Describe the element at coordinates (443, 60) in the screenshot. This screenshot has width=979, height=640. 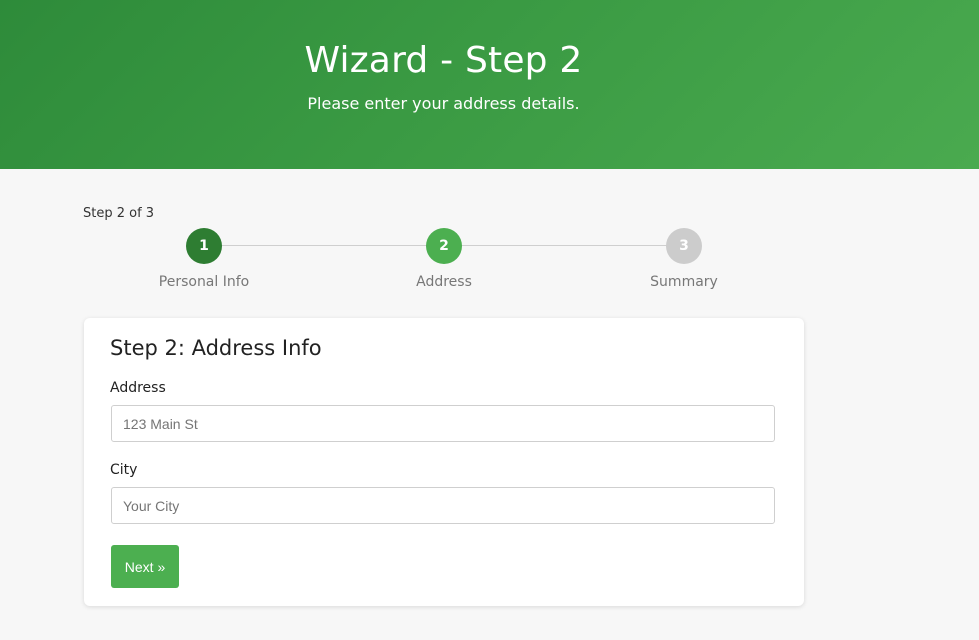
I see `page-title: Wizard - Step 2` at that location.